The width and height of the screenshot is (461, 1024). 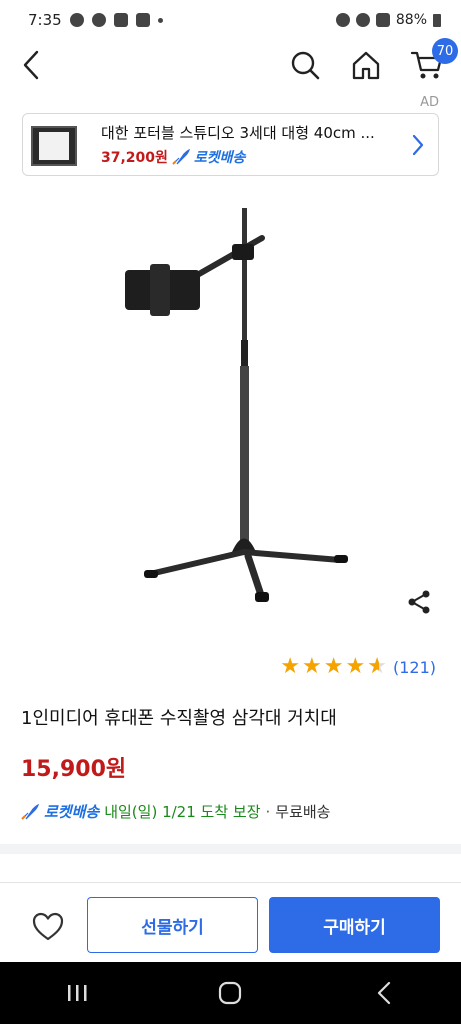 What do you see at coordinates (230, 64) in the screenshot?
I see `top-nav: 70` at bounding box center [230, 64].